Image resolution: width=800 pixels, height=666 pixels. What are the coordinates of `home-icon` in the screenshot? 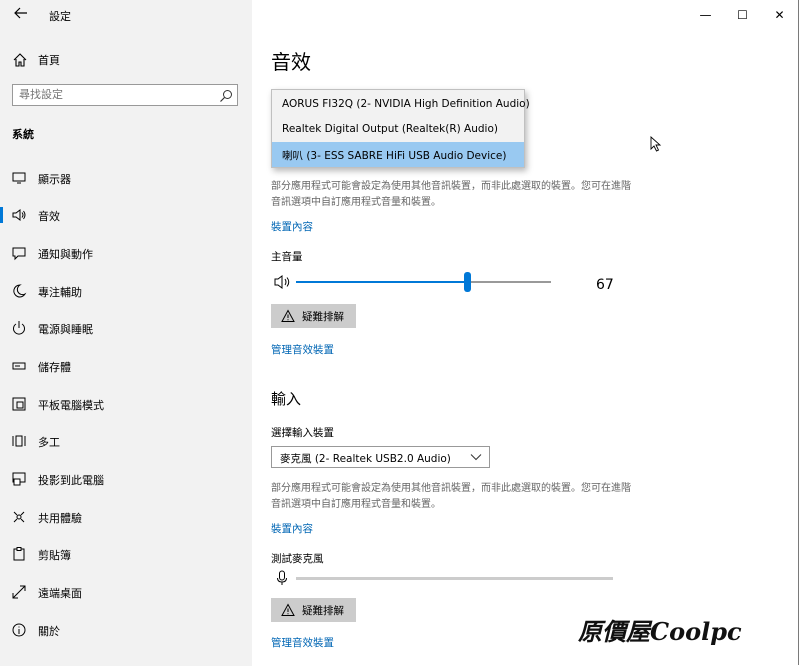 It's located at (20, 60).